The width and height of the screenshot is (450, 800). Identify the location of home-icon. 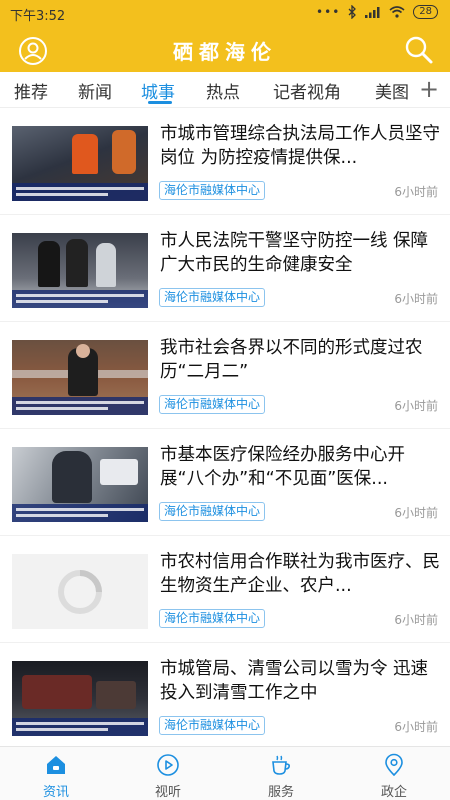
(56, 765).